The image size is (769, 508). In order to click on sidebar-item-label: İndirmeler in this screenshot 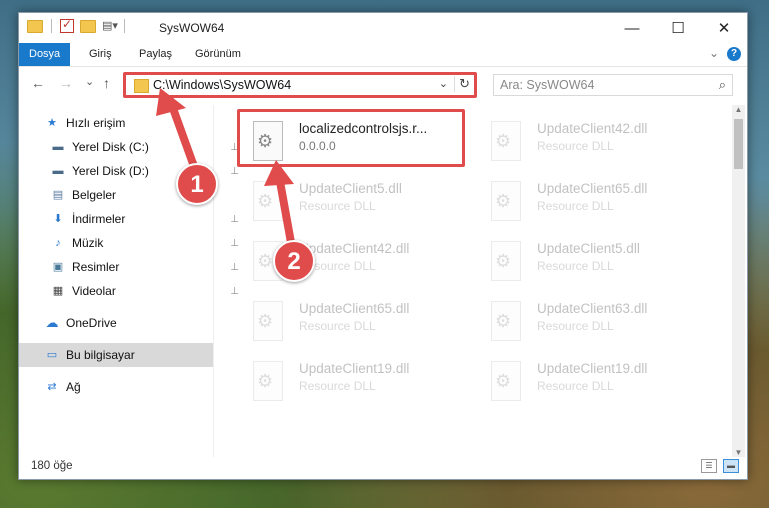, I will do `click(99, 219)`.